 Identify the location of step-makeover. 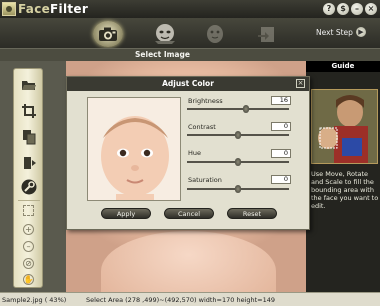
(165, 33).